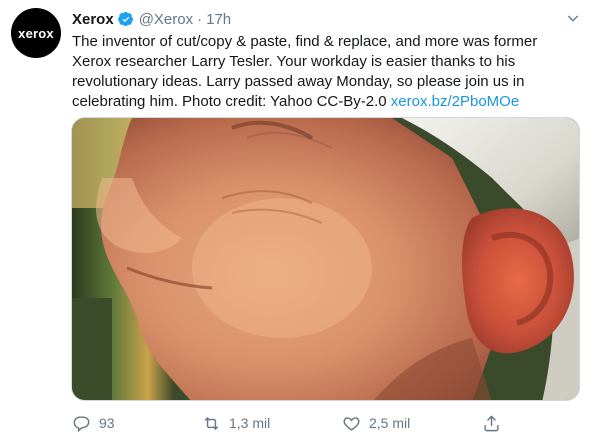  I want to click on like-icon, so click(351, 423).